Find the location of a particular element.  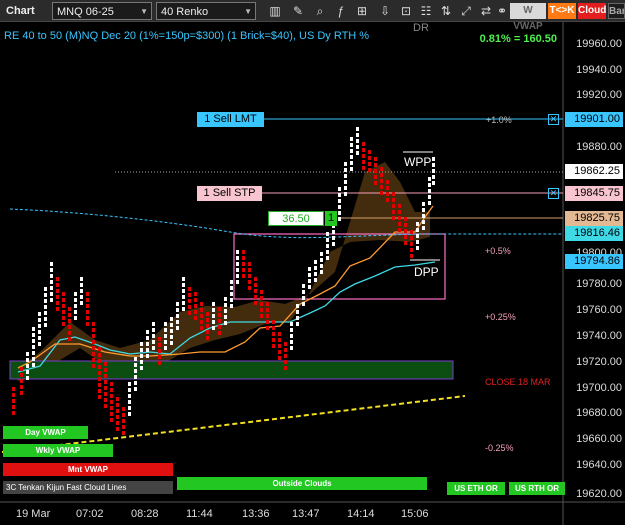

tk-toggle: T<>K is located at coordinates (562, 11).